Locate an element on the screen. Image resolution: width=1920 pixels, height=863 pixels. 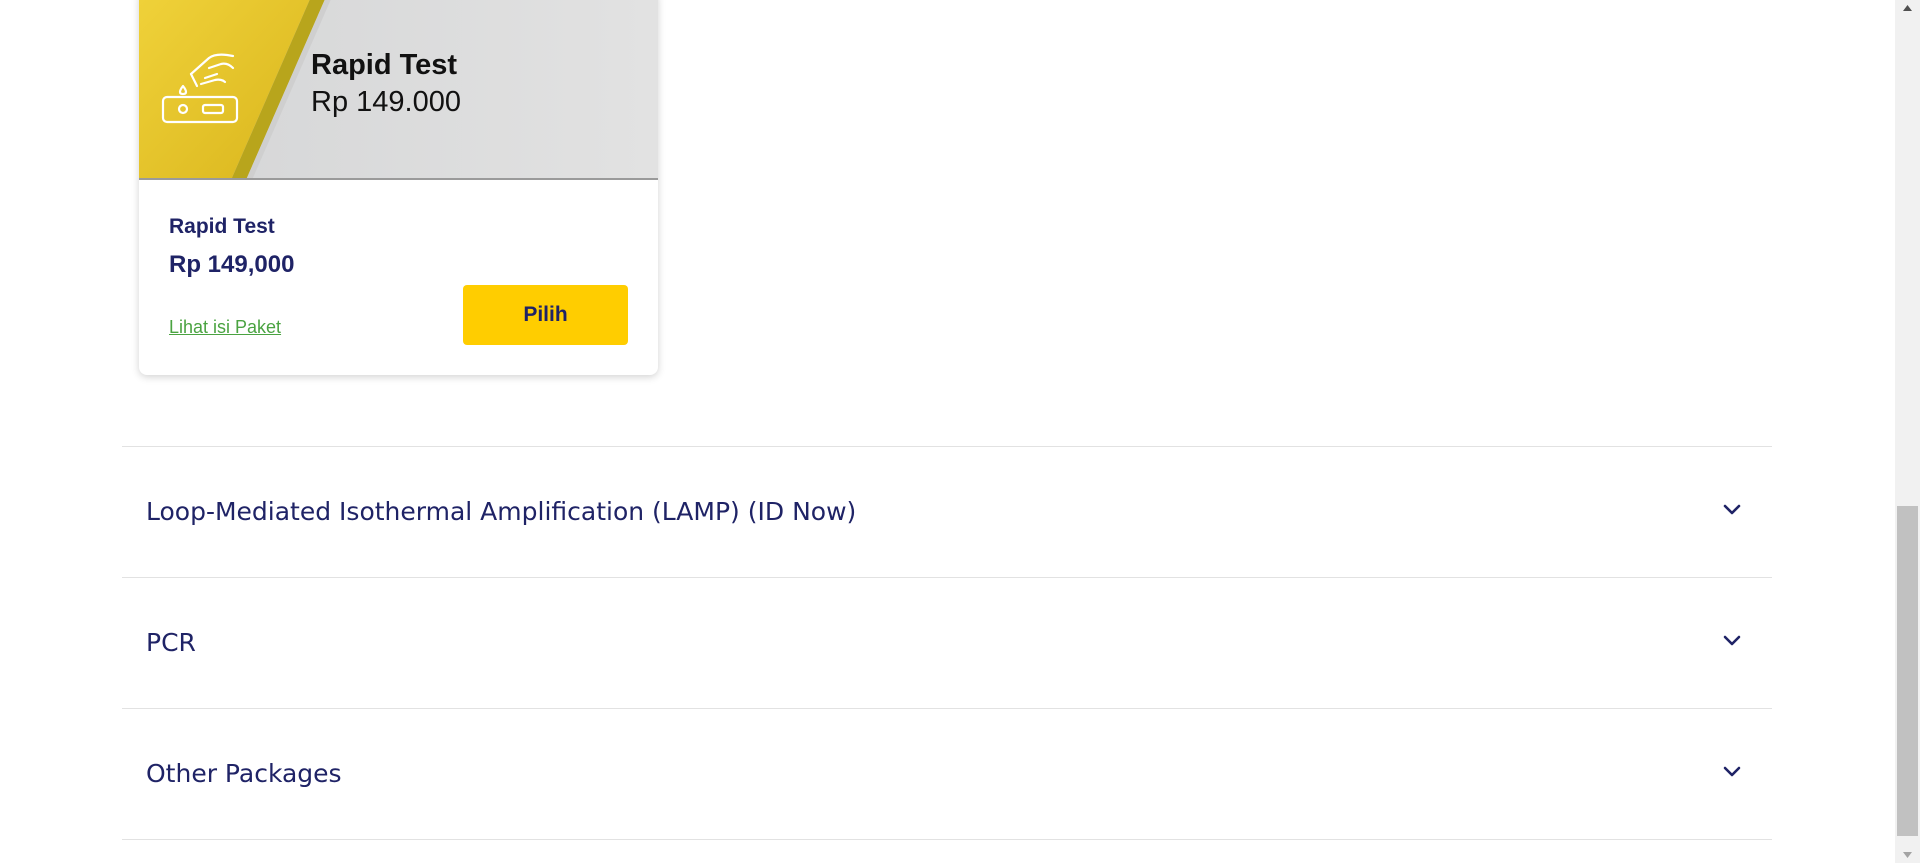
select-button: Pilih is located at coordinates (545, 315).